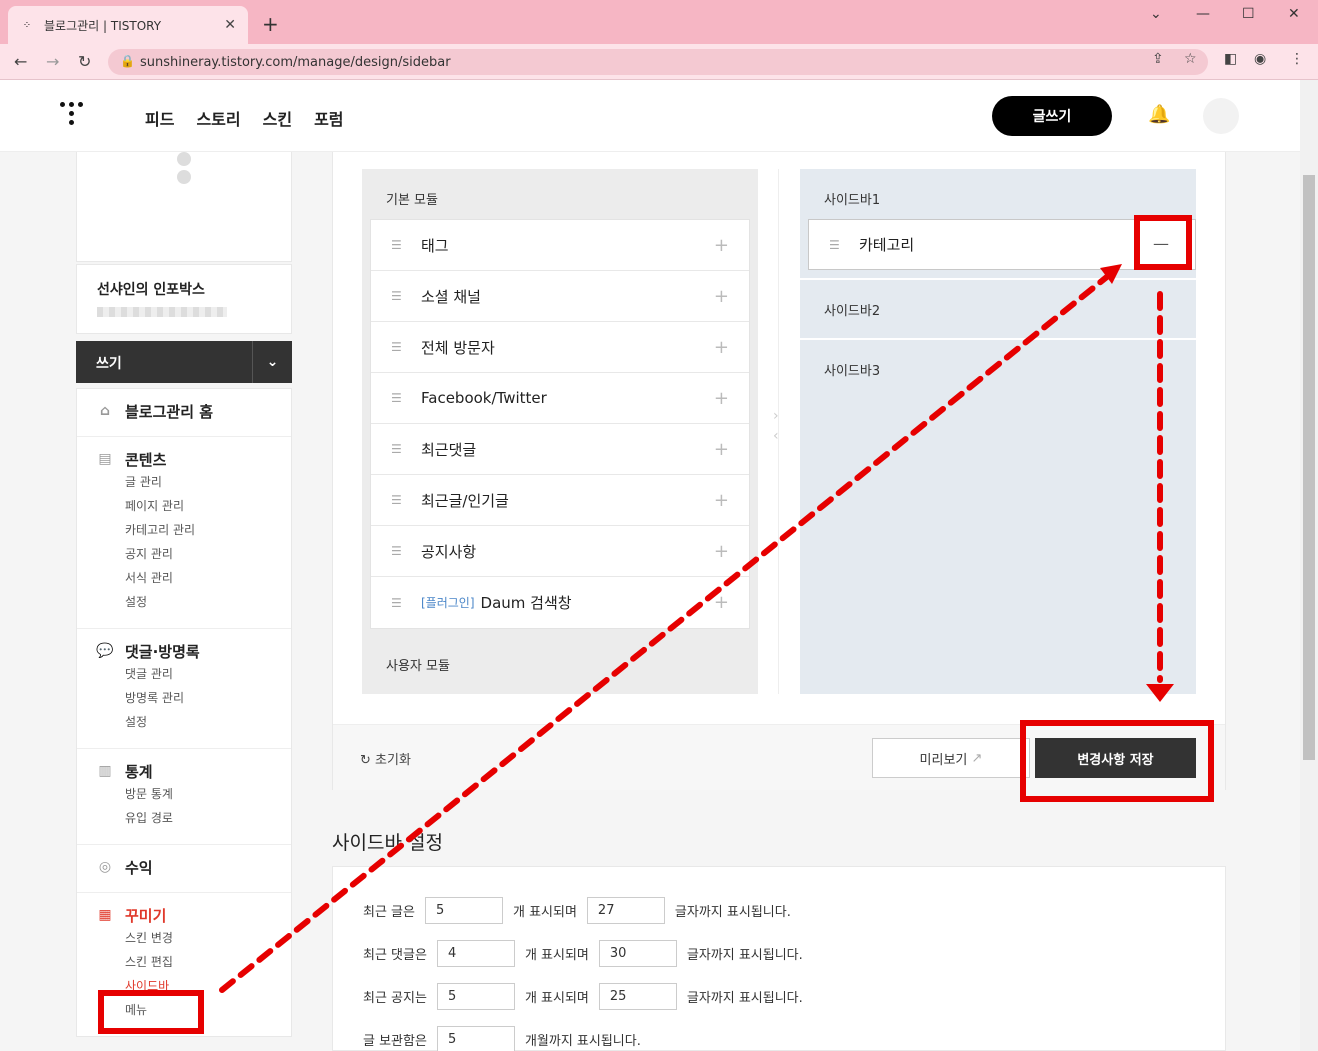 The height and width of the screenshot is (1051, 1318). Describe the element at coordinates (1248, 14) in the screenshot. I see `maximize-icon: ☐` at that location.